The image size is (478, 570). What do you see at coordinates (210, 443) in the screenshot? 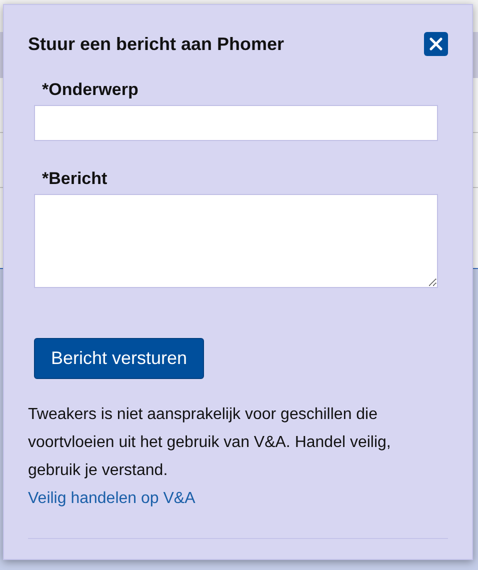
I see `disclaimer-text: Tweakers is niet aansprakelijk voor geschillen die voortvloeien uit het gebruik van V&A. Handel veilig, gebruik je verstand.` at bounding box center [210, 443].